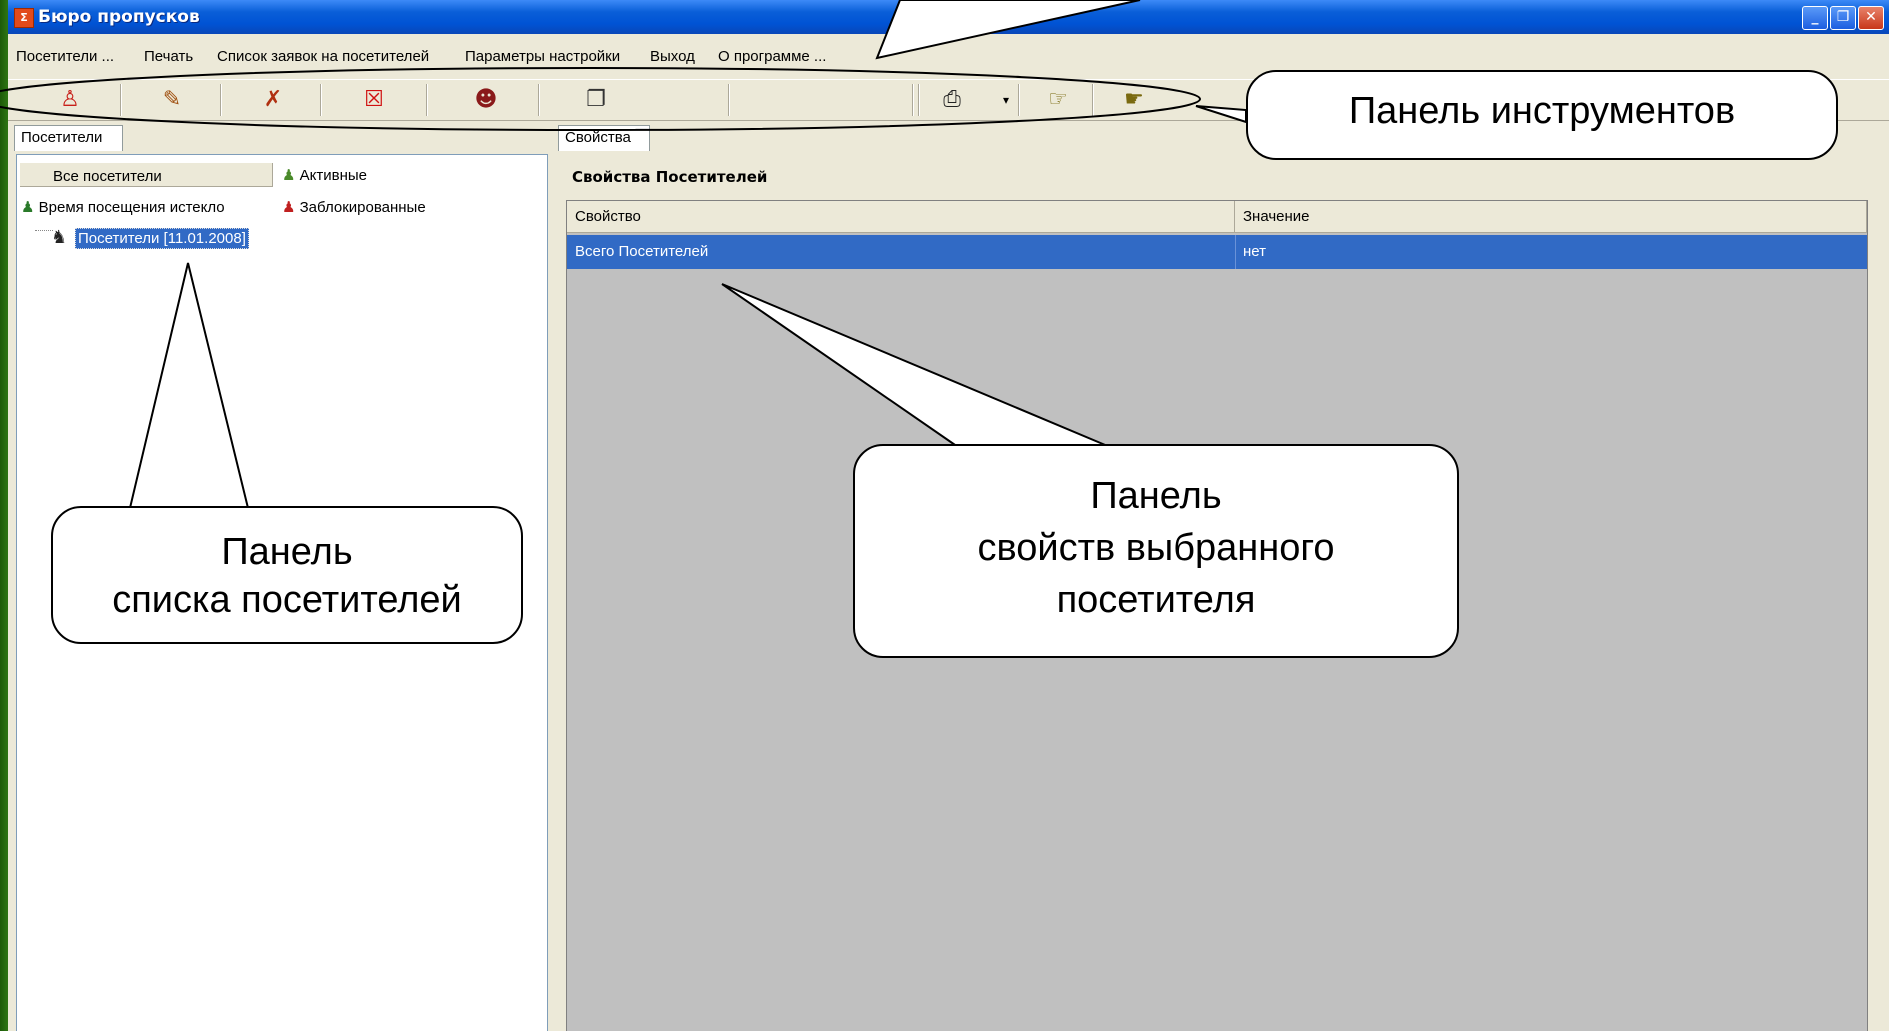 This screenshot has width=1889, height=1031. What do you see at coordinates (600, 99) in the screenshot?
I see `toolbar-highlight-ellipse` at bounding box center [600, 99].